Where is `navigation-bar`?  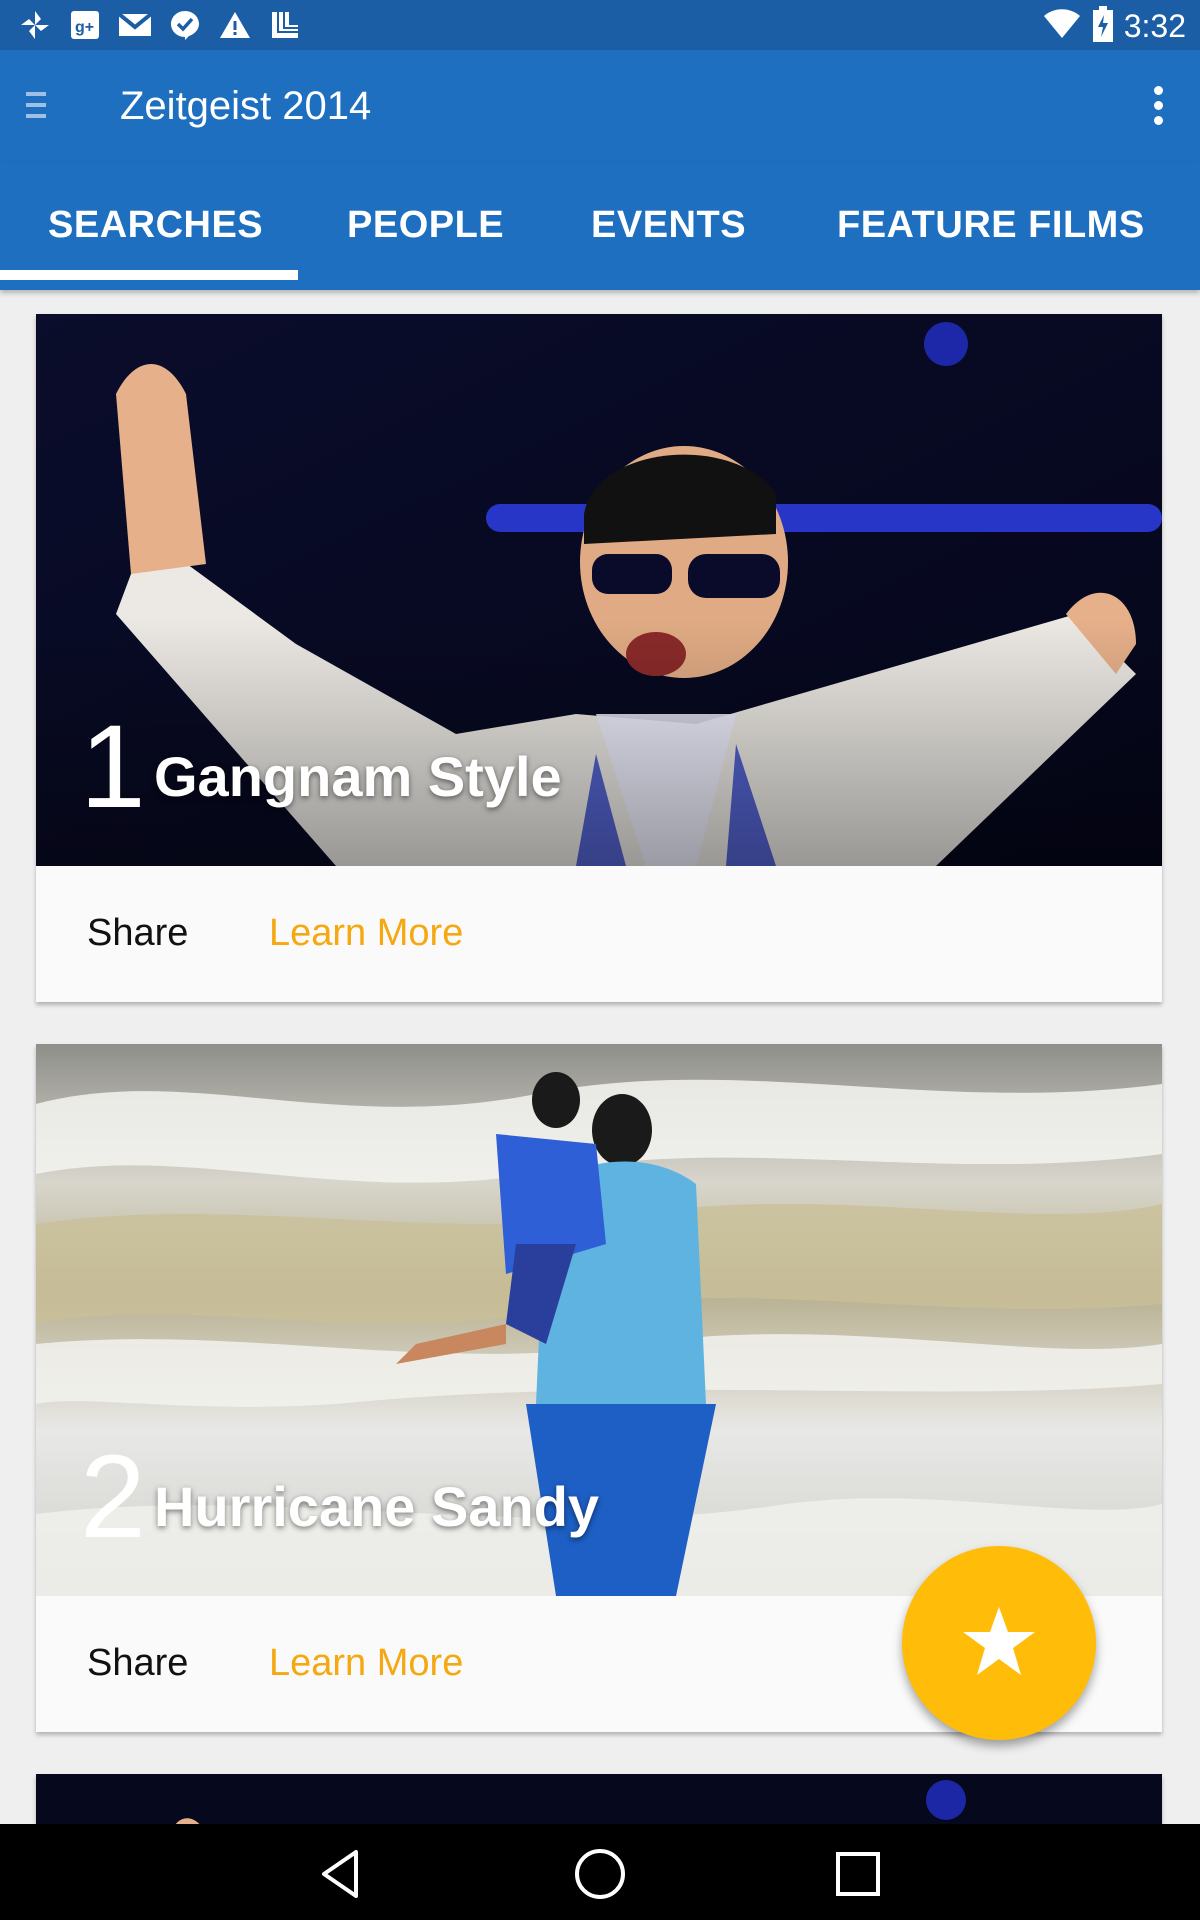 navigation-bar is located at coordinates (600, 1872).